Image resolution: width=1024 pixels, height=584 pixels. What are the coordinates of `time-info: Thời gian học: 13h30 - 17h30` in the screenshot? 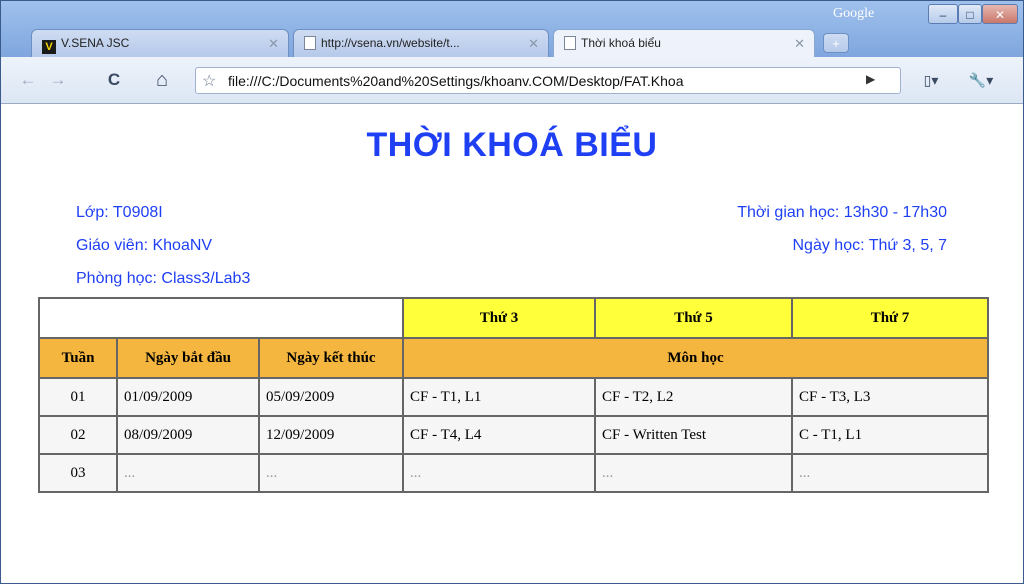 It's located at (842, 212).